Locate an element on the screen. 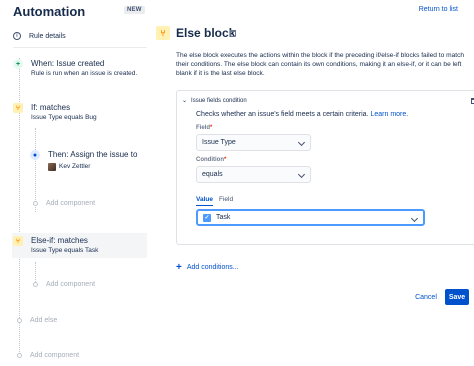 The height and width of the screenshot is (366, 474). field-select: Issue Type is located at coordinates (253, 142).